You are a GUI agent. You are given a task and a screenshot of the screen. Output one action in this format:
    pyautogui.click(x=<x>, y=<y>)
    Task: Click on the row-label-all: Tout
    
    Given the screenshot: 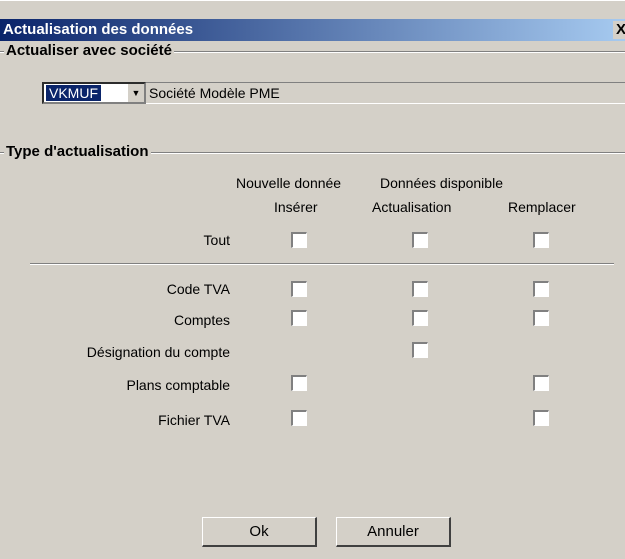 What is the action you would take?
    pyautogui.click(x=216, y=240)
    